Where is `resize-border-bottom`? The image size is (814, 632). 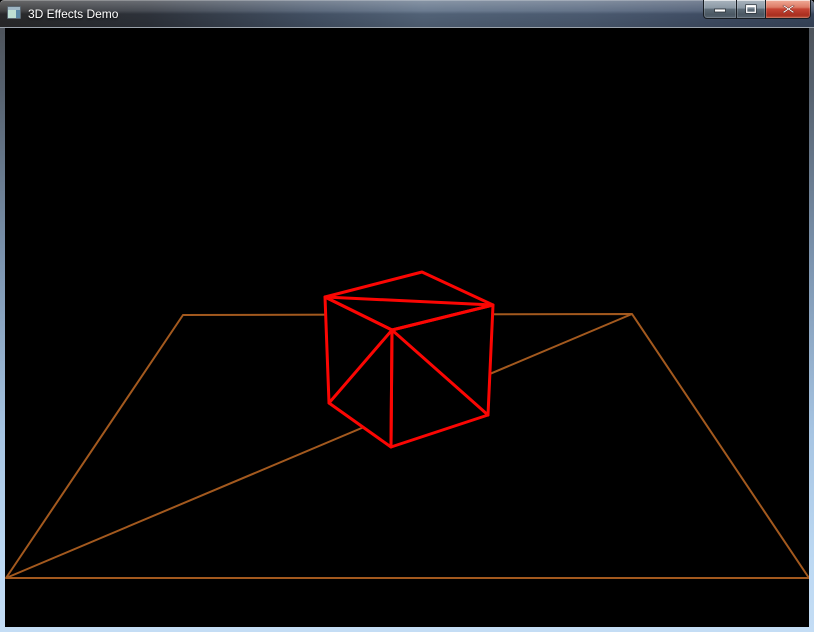 resize-border-bottom is located at coordinates (407, 629).